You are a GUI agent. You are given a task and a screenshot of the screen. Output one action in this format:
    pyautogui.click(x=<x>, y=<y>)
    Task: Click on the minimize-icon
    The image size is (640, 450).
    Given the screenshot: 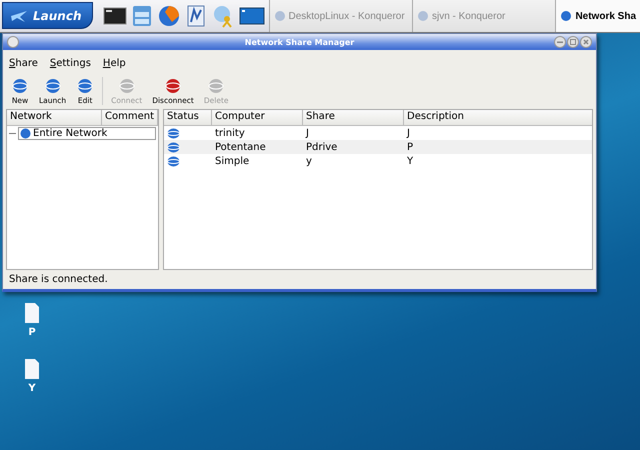 What is the action you would take?
    pyautogui.click(x=560, y=42)
    